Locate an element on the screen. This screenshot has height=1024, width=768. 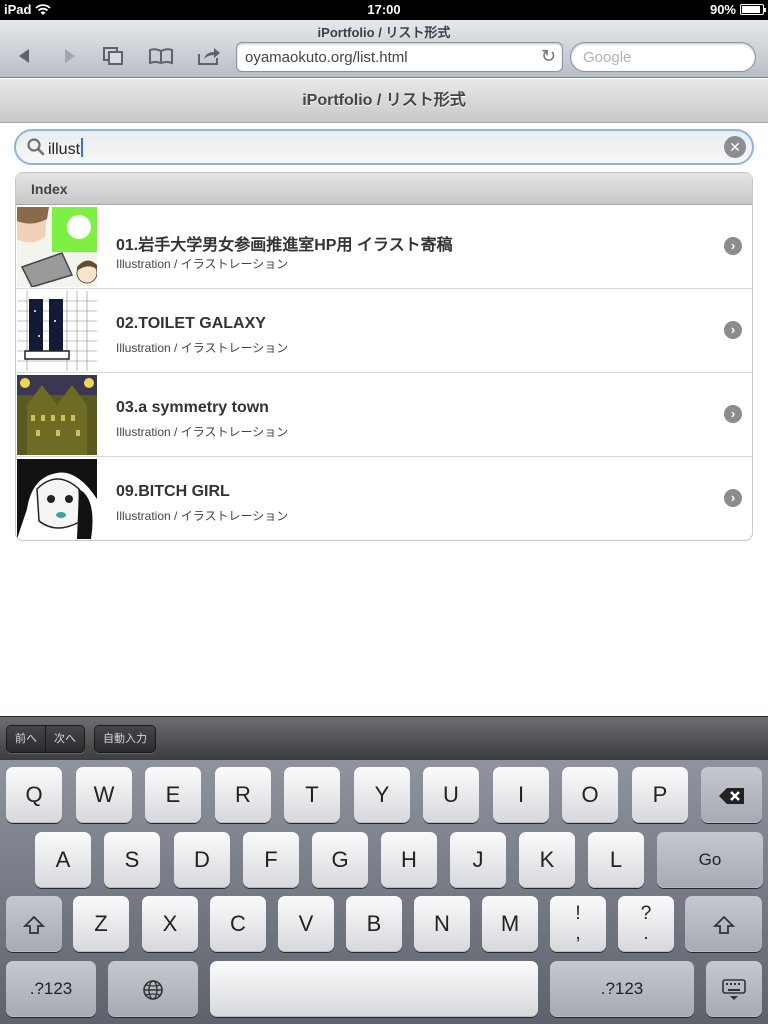
key-a: A is located at coordinates (63, 860).